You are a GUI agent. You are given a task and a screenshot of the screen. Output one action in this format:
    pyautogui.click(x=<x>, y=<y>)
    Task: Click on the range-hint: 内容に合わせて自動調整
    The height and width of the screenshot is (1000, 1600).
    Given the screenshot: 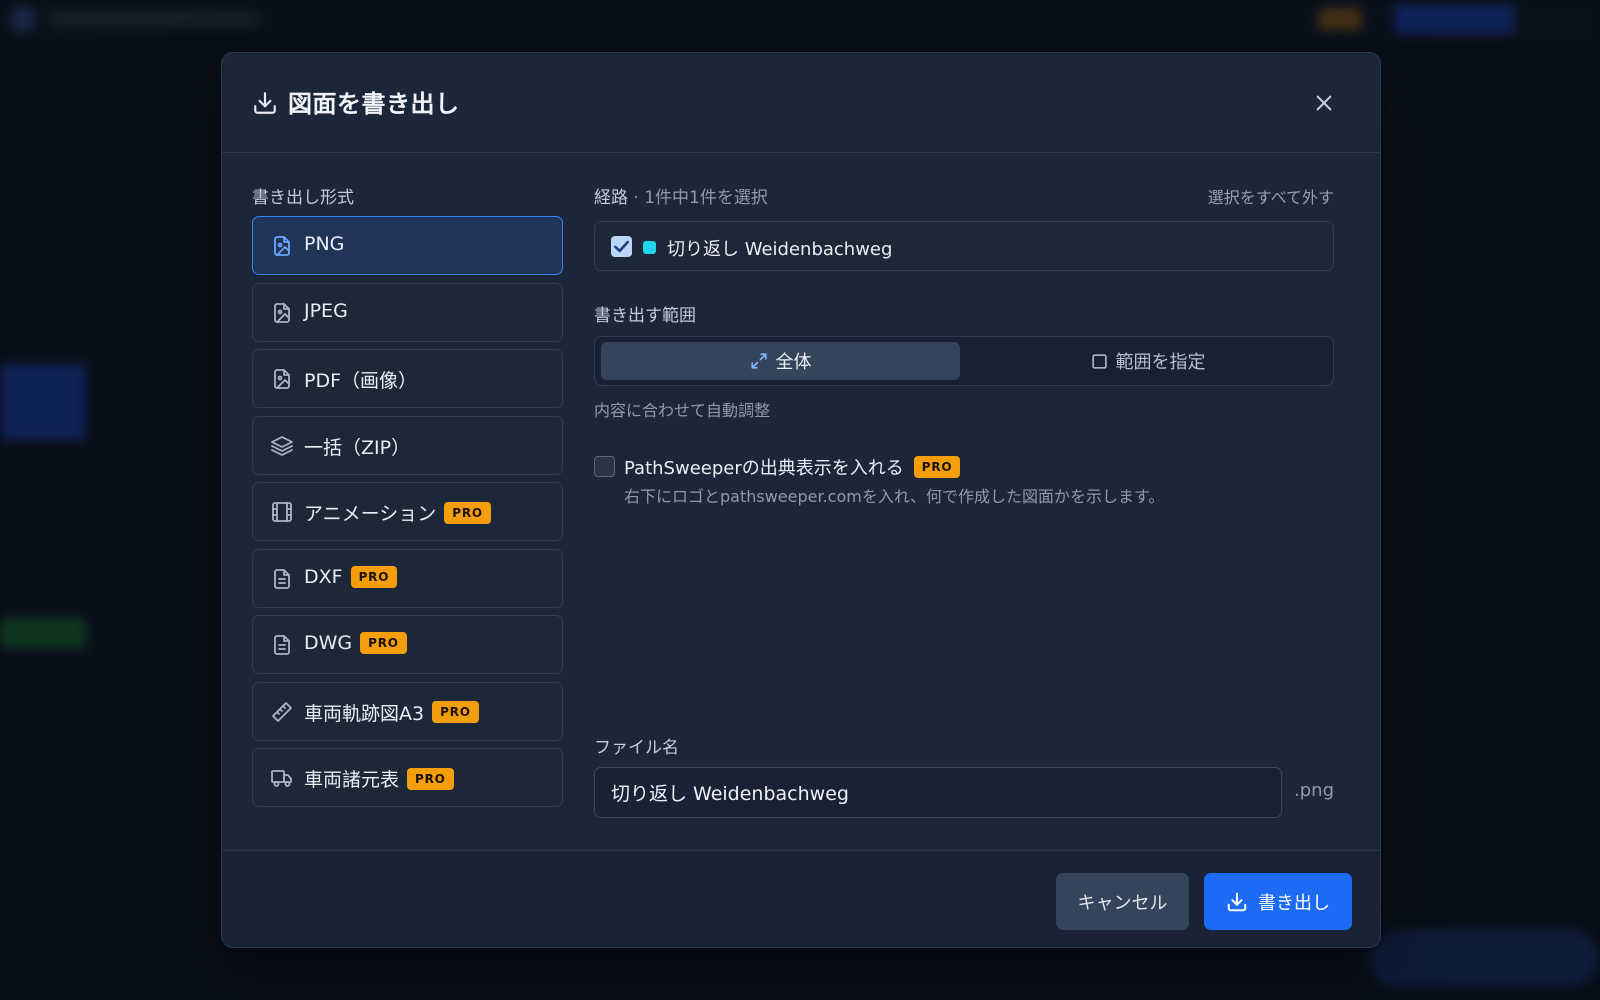 What is the action you would take?
    pyautogui.click(x=682, y=410)
    